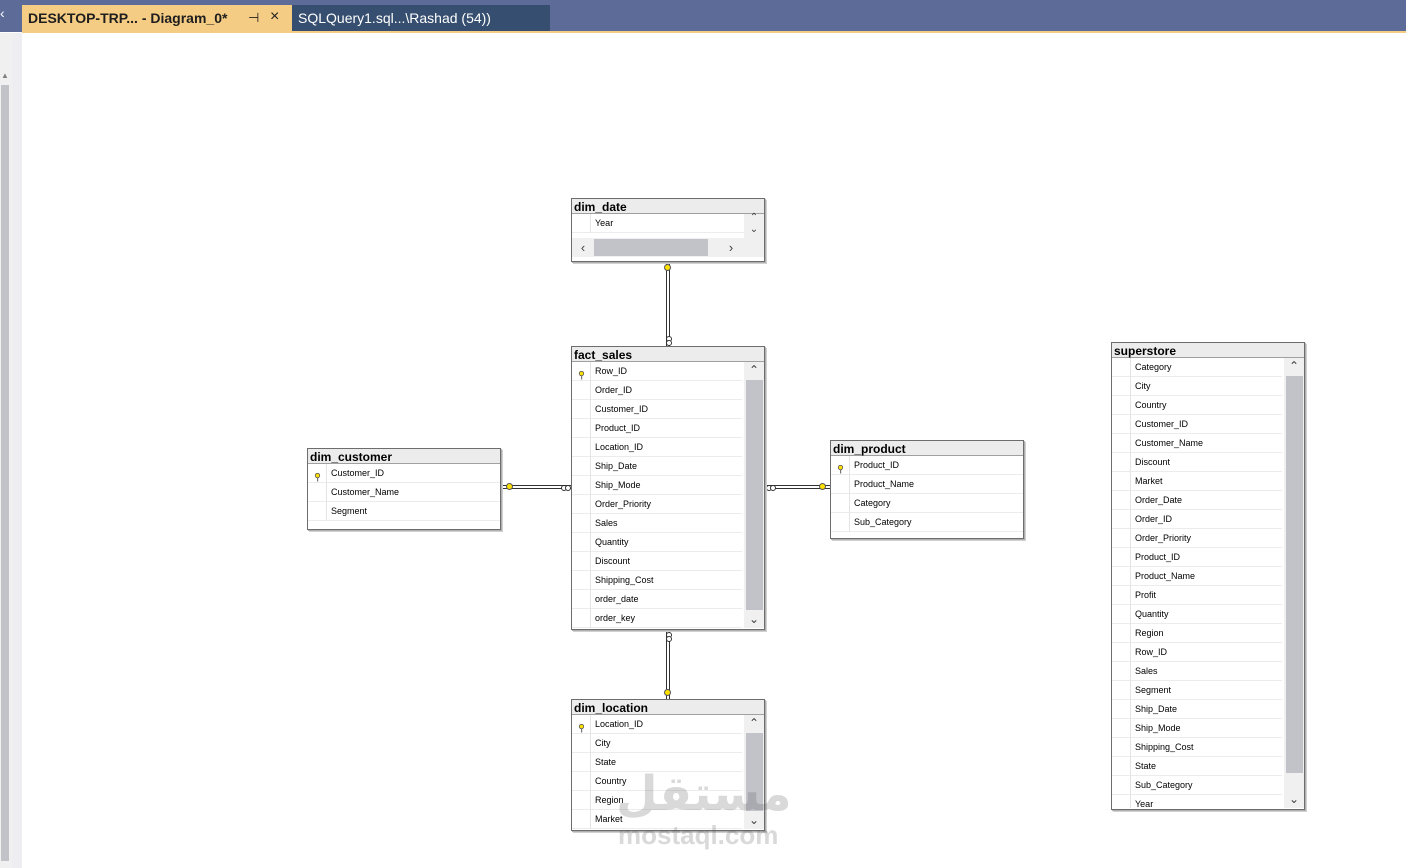 Image resolution: width=1406 pixels, height=868 pixels. Describe the element at coordinates (157, 18) in the screenshot. I see `tab-diagram: DESKTOP-TRP... - Diagram_0* ⊣ ×` at that location.